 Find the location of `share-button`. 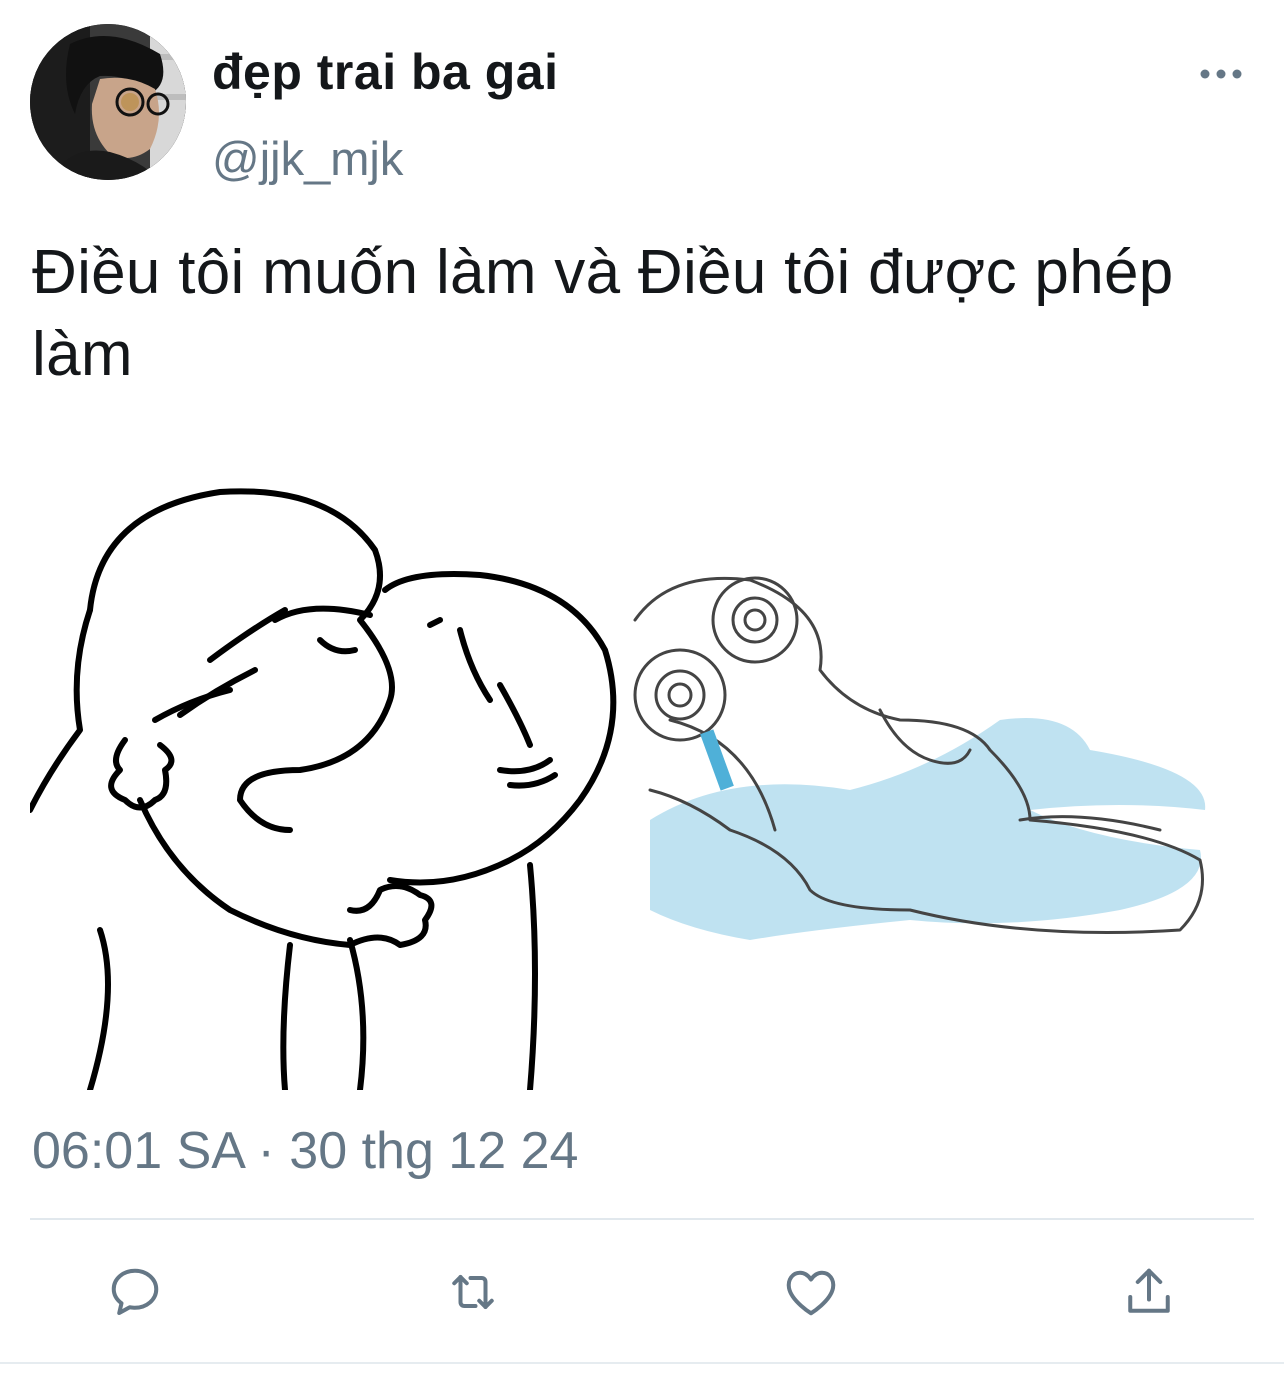

share-button is located at coordinates (1149, 1292).